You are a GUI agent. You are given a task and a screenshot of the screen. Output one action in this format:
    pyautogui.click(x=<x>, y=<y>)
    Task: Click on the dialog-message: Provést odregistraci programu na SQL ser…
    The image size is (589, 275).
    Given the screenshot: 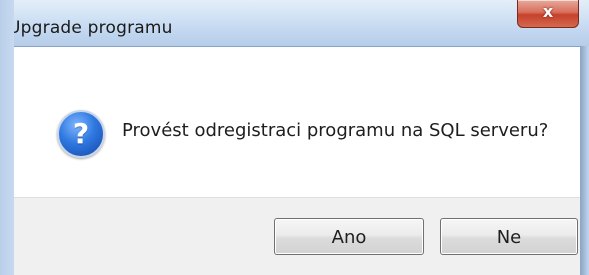 What is the action you would take?
    pyautogui.click(x=335, y=130)
    